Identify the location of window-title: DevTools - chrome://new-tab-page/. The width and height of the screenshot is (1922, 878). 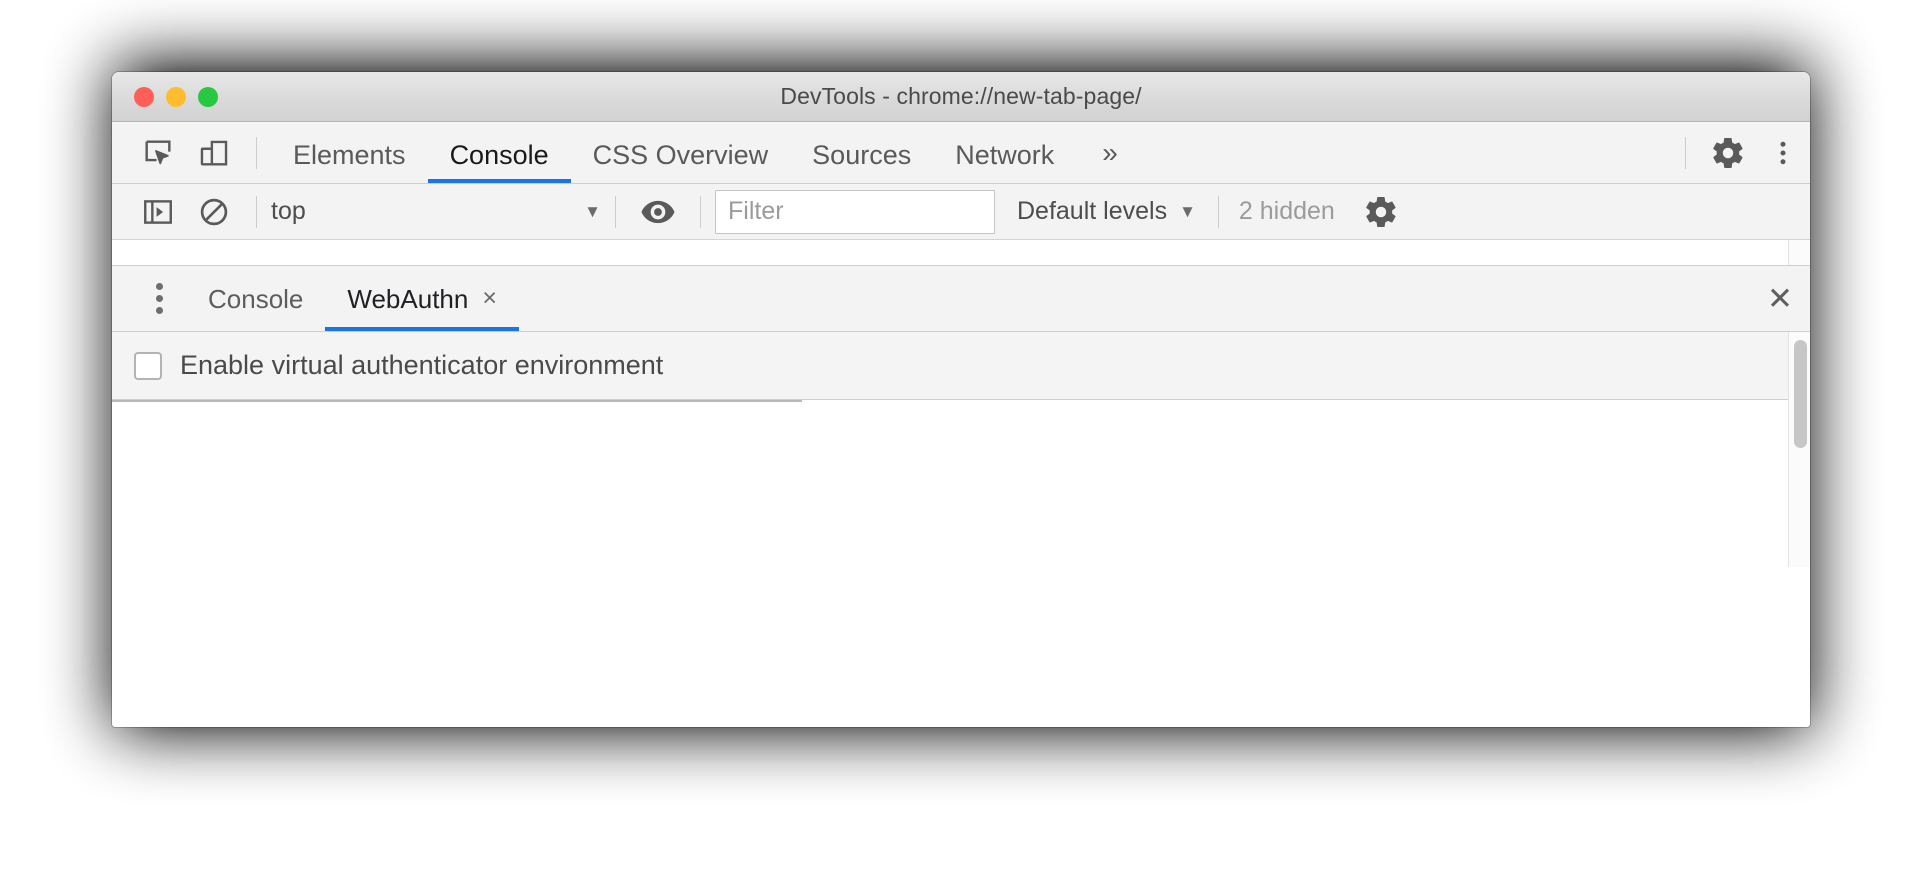
(961, 96).